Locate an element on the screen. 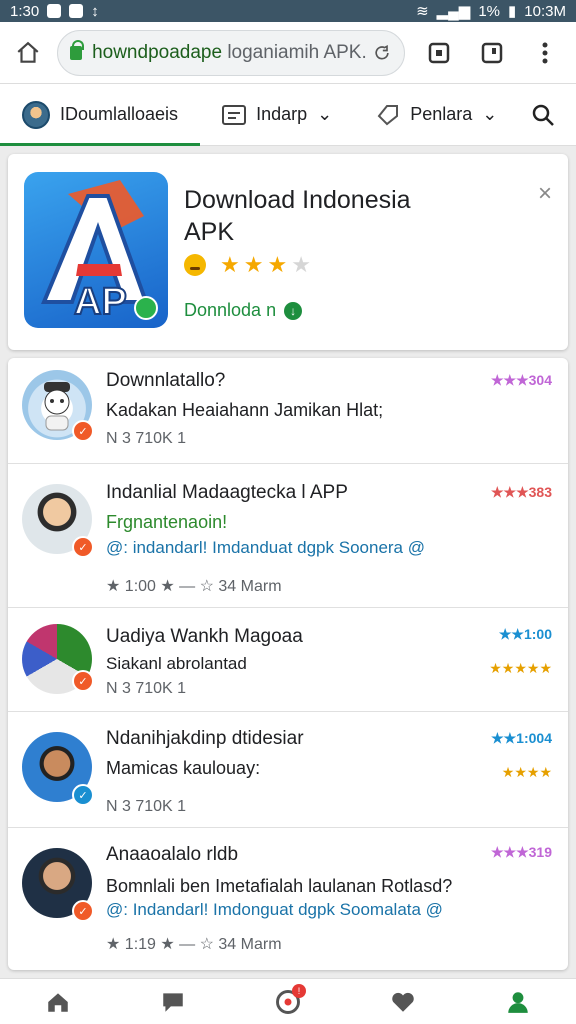  tab-premium: Penlara ⌄ is located at coordinates (436, 114).